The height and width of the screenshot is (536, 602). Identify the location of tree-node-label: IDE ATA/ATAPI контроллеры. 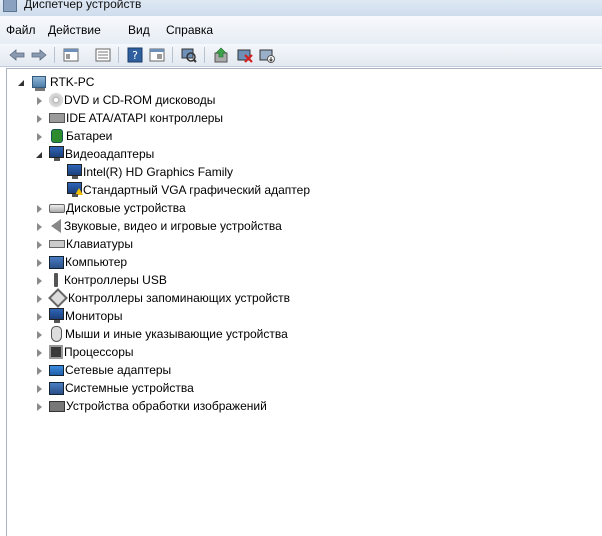
(145, 118).